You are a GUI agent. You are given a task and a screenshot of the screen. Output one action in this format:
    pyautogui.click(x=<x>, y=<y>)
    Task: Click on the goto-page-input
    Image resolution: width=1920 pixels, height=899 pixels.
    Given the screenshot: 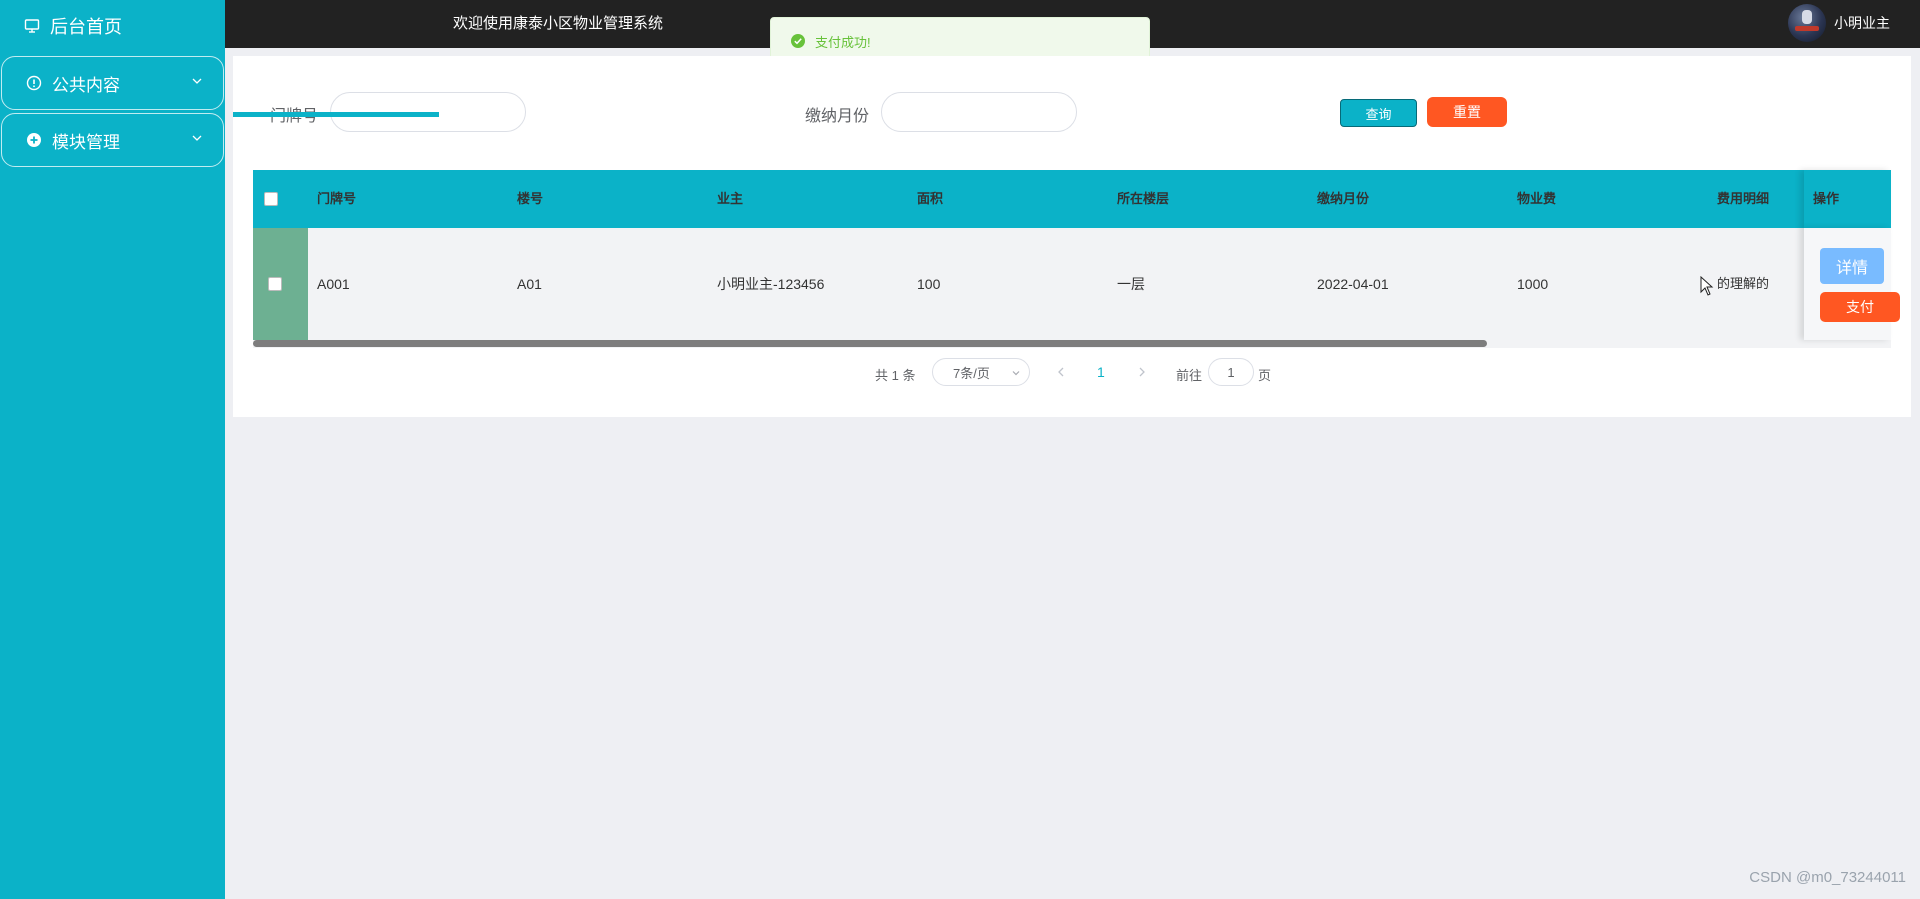 What is the action you would take?
    pyautogui.click(x=1231, y=372)
    